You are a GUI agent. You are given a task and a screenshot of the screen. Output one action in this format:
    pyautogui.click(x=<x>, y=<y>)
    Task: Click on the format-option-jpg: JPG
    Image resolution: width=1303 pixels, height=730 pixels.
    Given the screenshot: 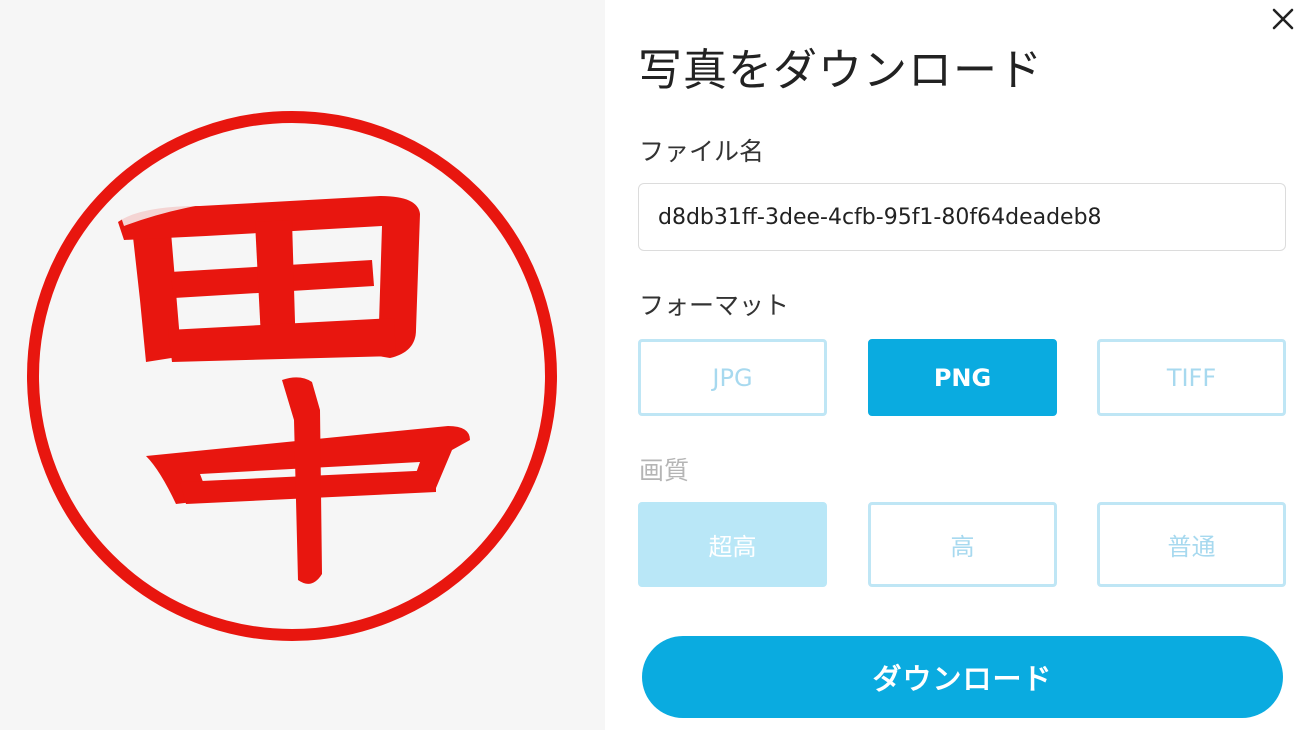 What is the action you would take?
    pyautogui.click(x=732, y=377)
    